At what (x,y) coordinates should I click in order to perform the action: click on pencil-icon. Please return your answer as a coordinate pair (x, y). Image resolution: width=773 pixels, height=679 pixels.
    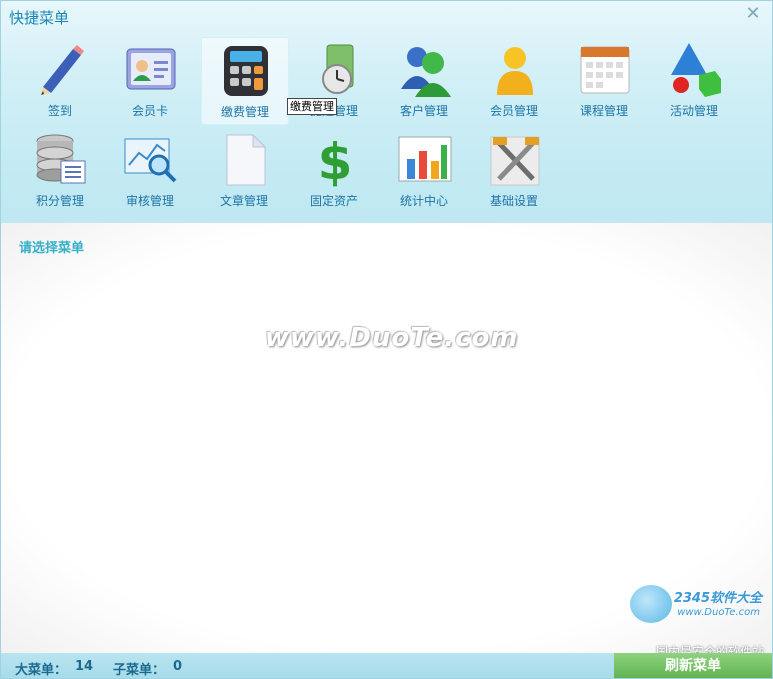
    Looking at the image, I should click on (62, 70).